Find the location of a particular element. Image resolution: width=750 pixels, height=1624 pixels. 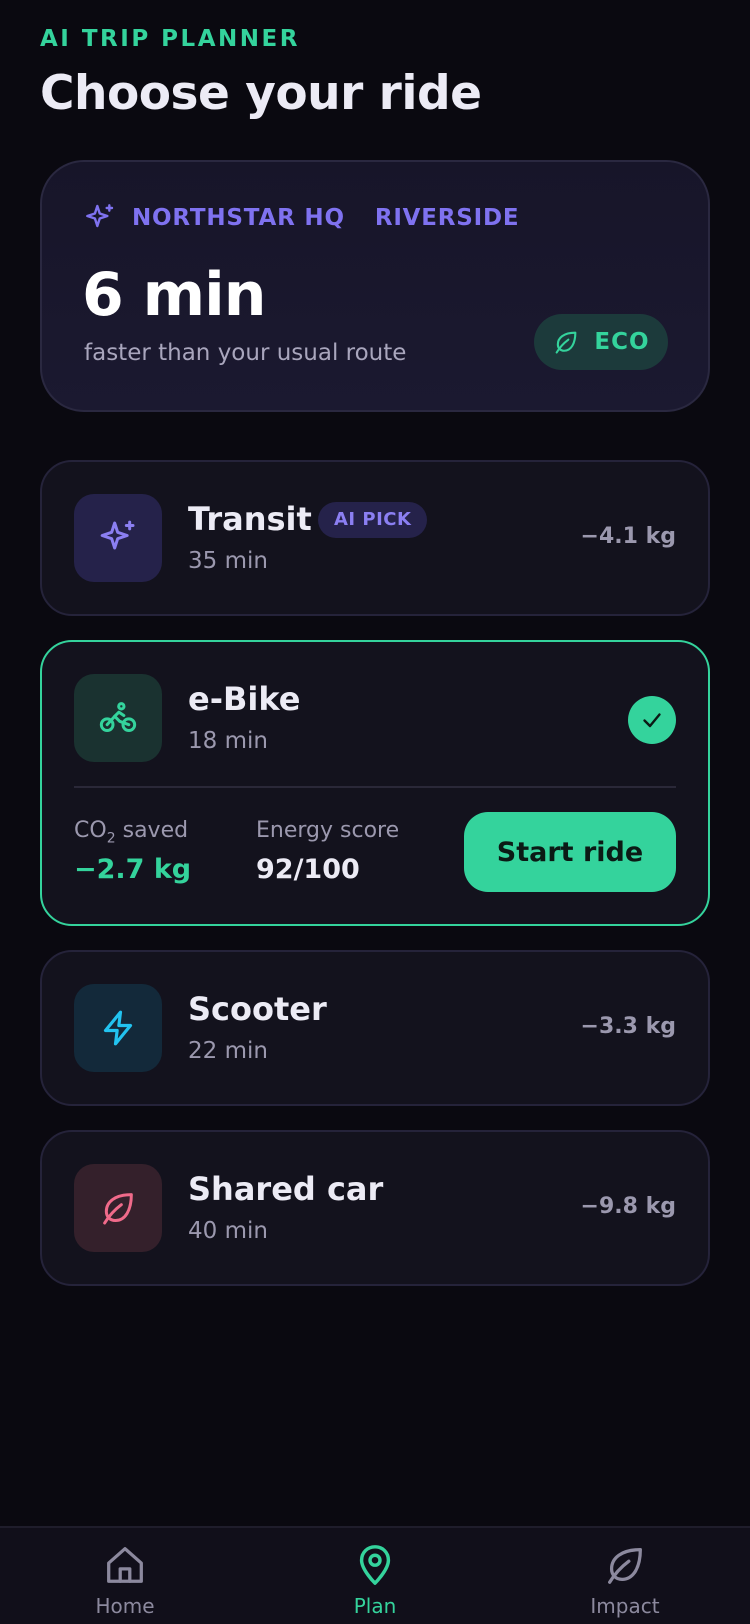

option-duration: 40 min is located at coordinates (228, 1231).